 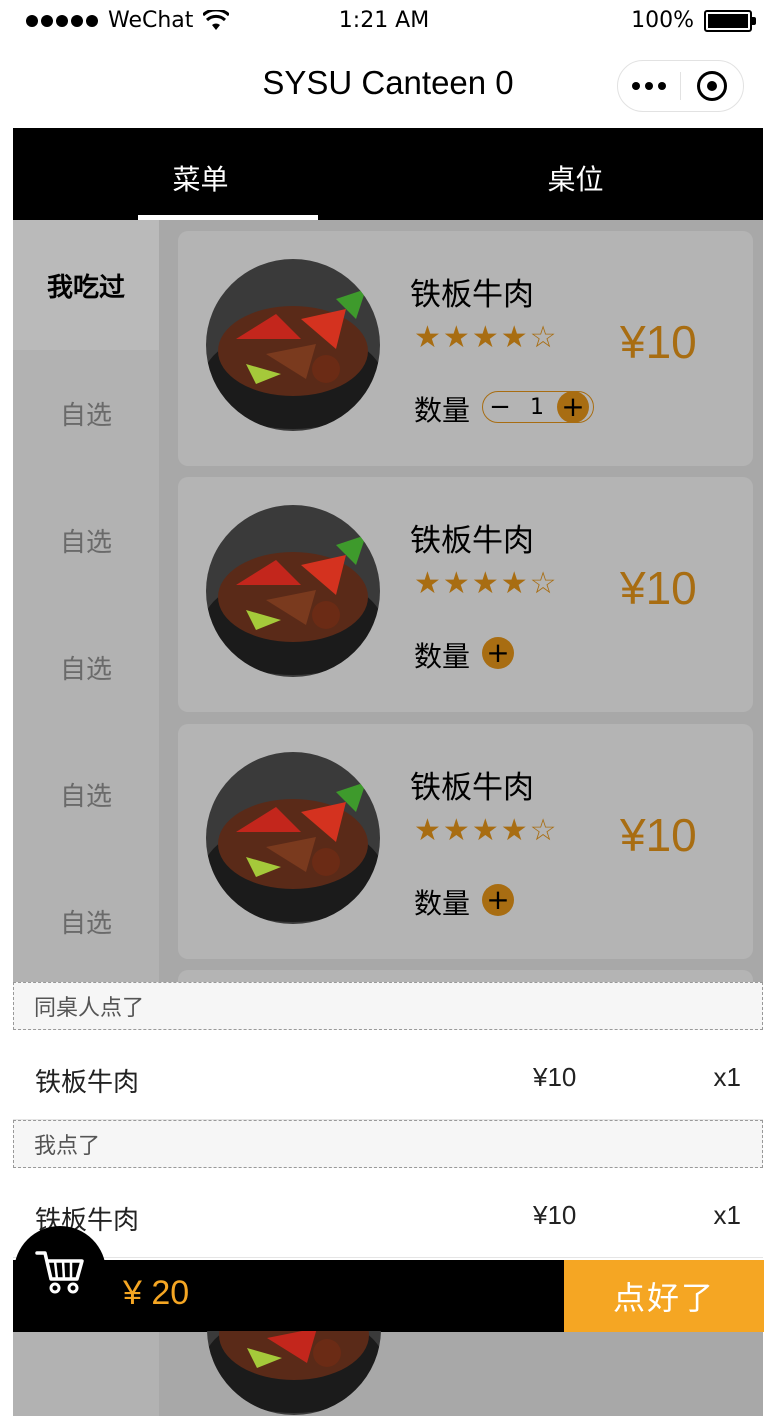 I want to click on sidebar-item-eaten: 我吃过, so click(x=86, y=285).